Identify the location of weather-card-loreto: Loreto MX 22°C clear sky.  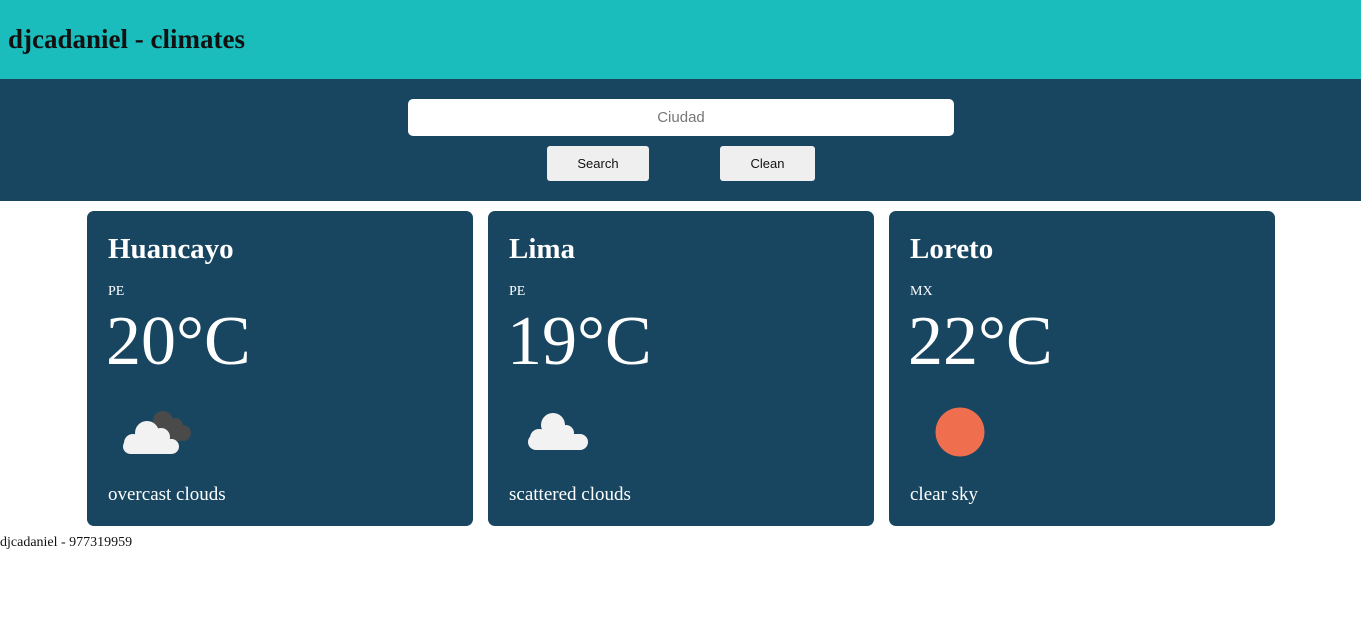
(1082, 368).